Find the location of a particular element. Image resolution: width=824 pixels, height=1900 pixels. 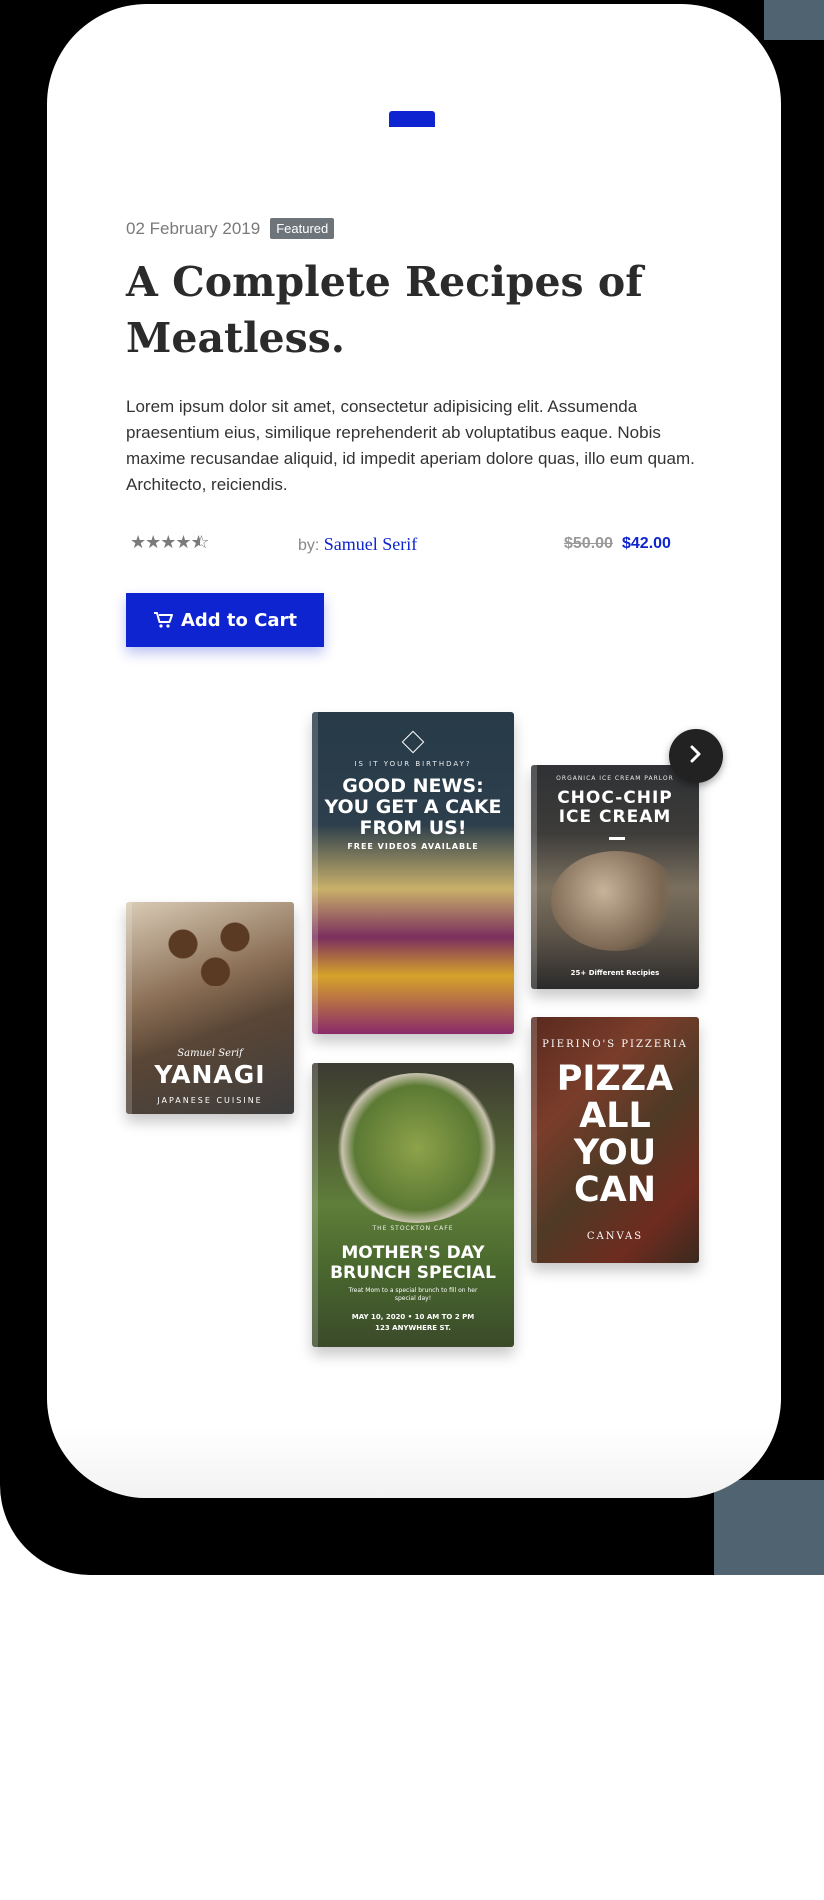

cart-icon is located at coordinates (164, 620).